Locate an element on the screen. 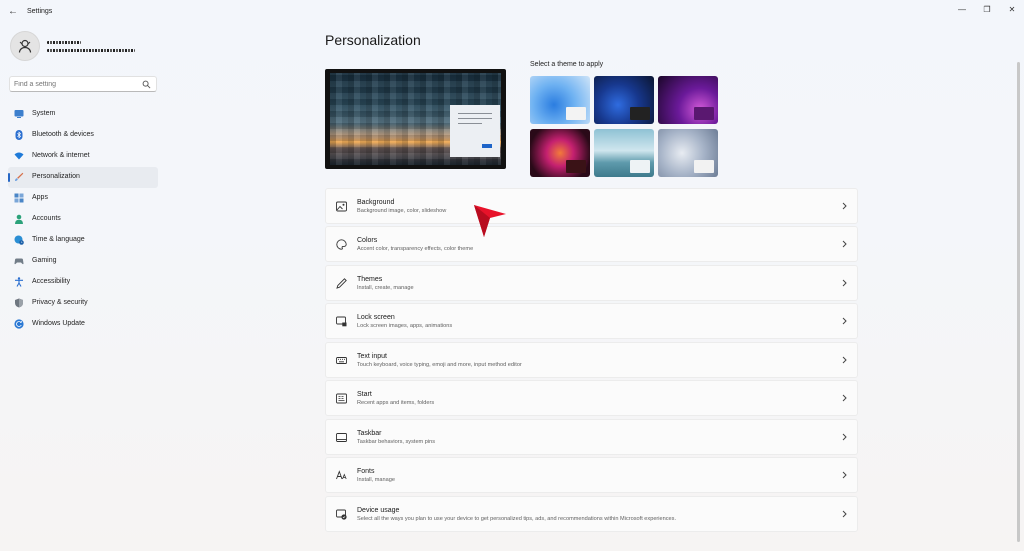  pen-icon is located at coordinates (341, 283).